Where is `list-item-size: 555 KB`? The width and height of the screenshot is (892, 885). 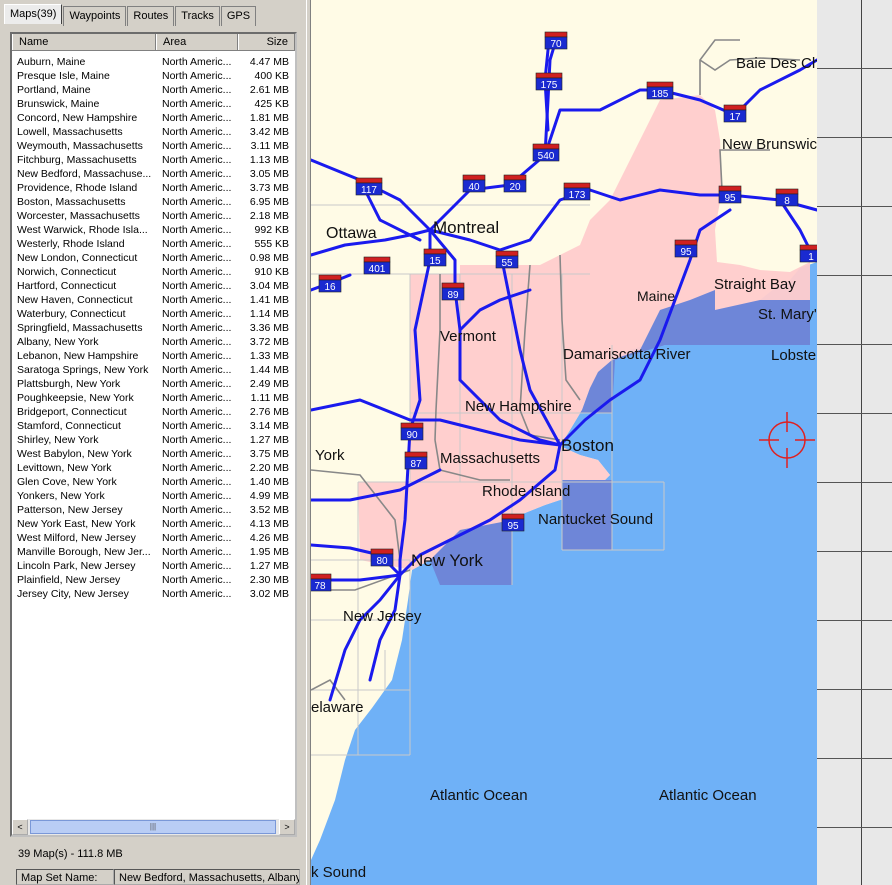 list-item-size: 555 KB is located at coordinates (271, 244).